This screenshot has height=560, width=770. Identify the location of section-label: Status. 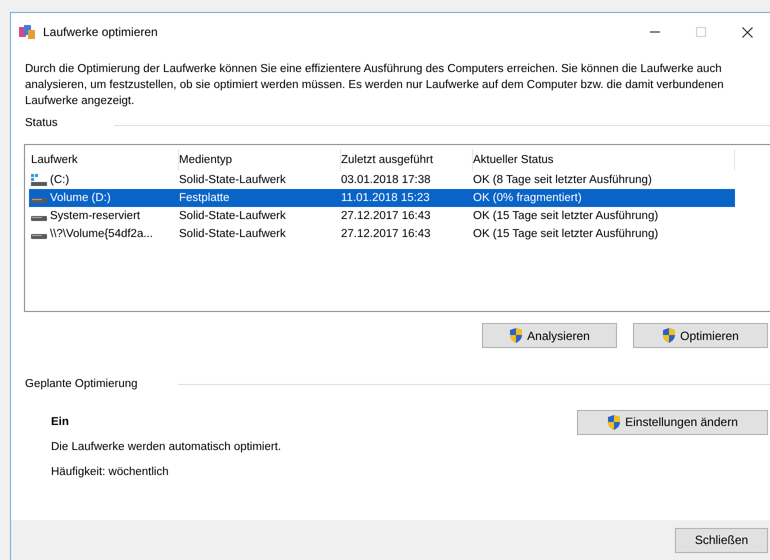
(41, 123).